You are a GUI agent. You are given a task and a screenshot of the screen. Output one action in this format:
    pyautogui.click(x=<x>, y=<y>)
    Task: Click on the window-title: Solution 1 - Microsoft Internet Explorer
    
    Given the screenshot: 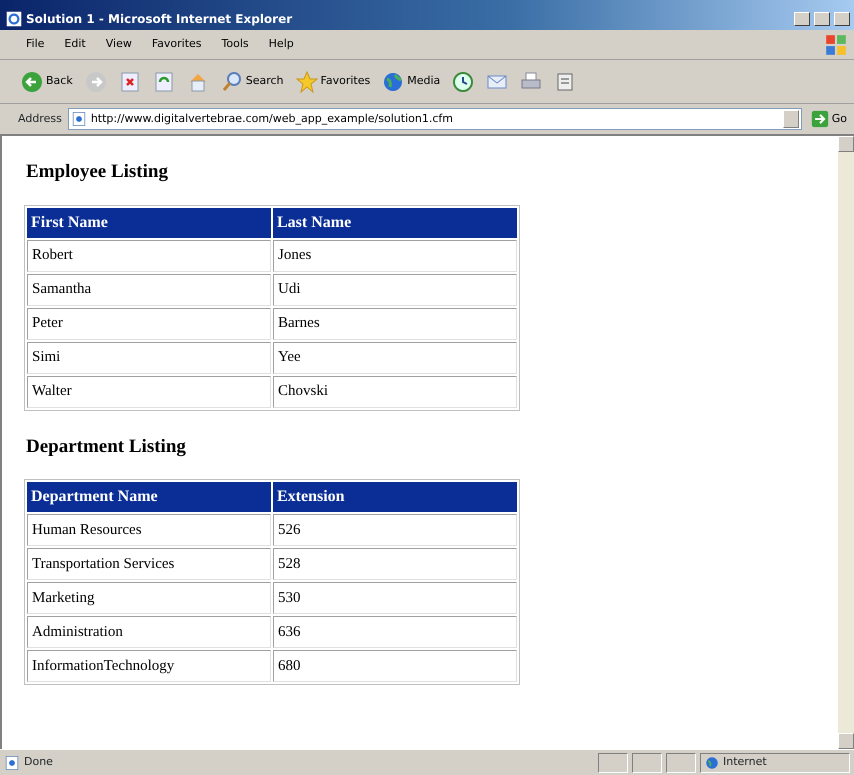 What is the action you would take?
    pyautogui.click(x=160, y=19)
    